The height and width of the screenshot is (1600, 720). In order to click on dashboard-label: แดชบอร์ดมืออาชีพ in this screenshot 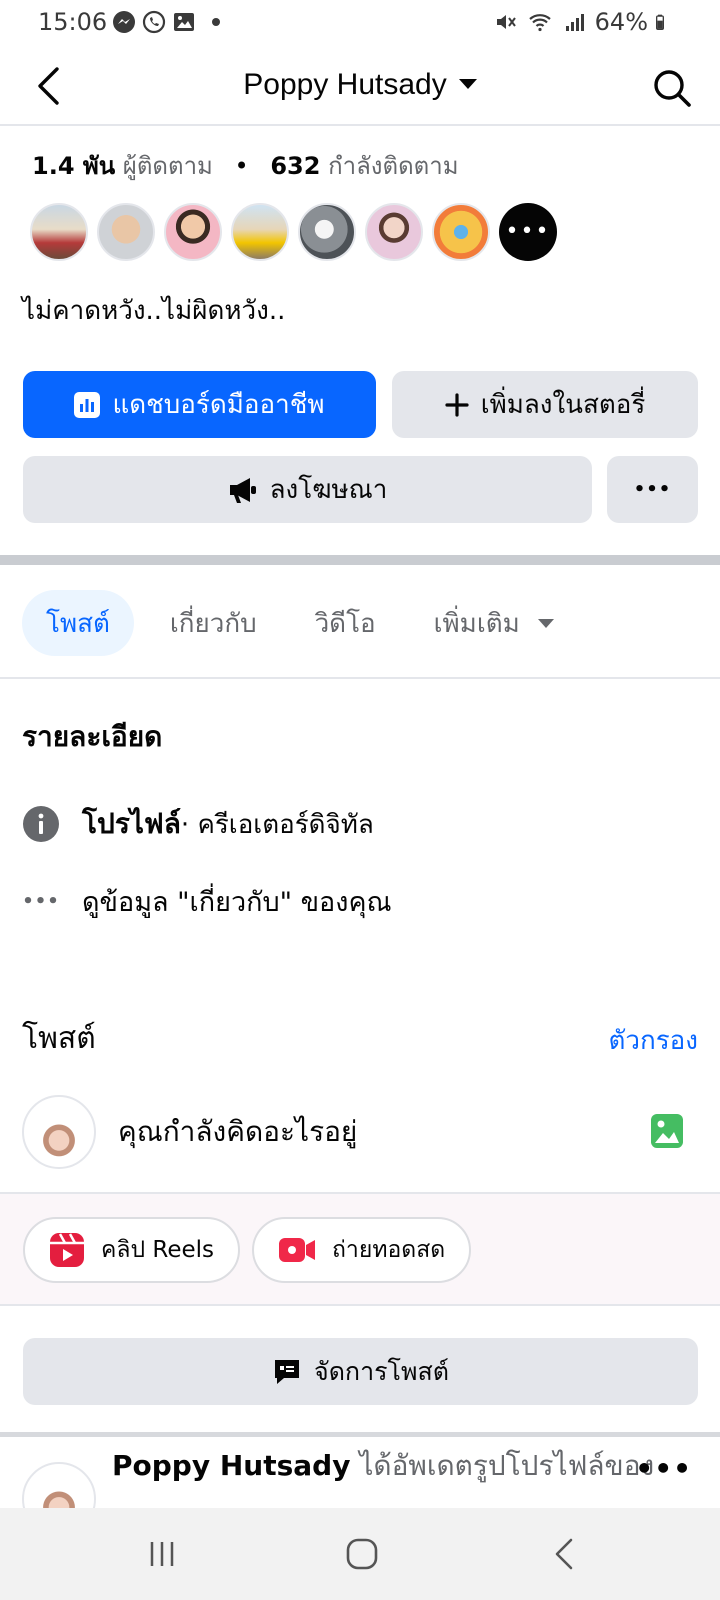, I will do `click(218, 405)`.